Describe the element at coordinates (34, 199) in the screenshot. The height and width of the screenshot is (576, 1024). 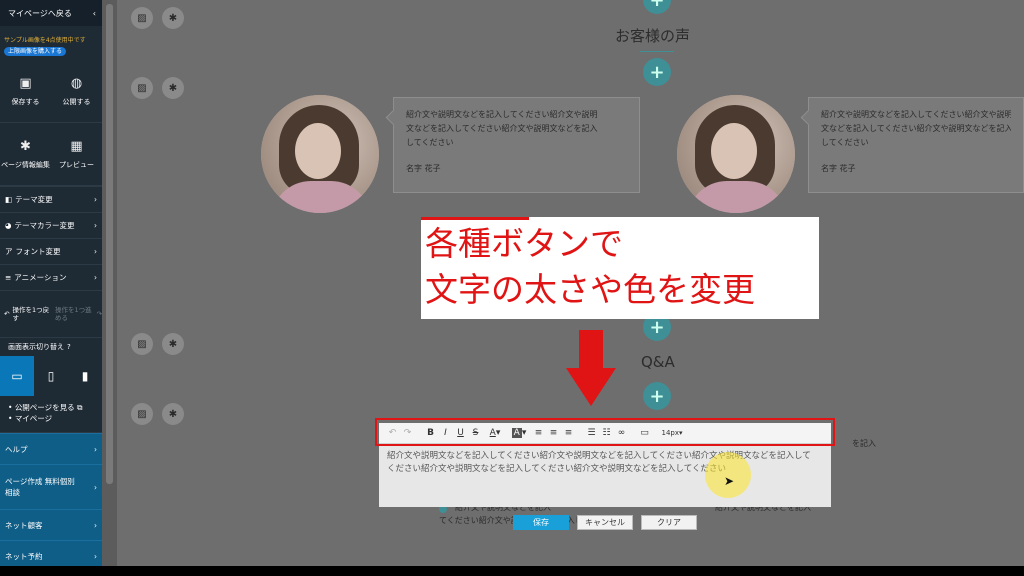
I see `sidebar-item-label: テーマ変更` at that location.